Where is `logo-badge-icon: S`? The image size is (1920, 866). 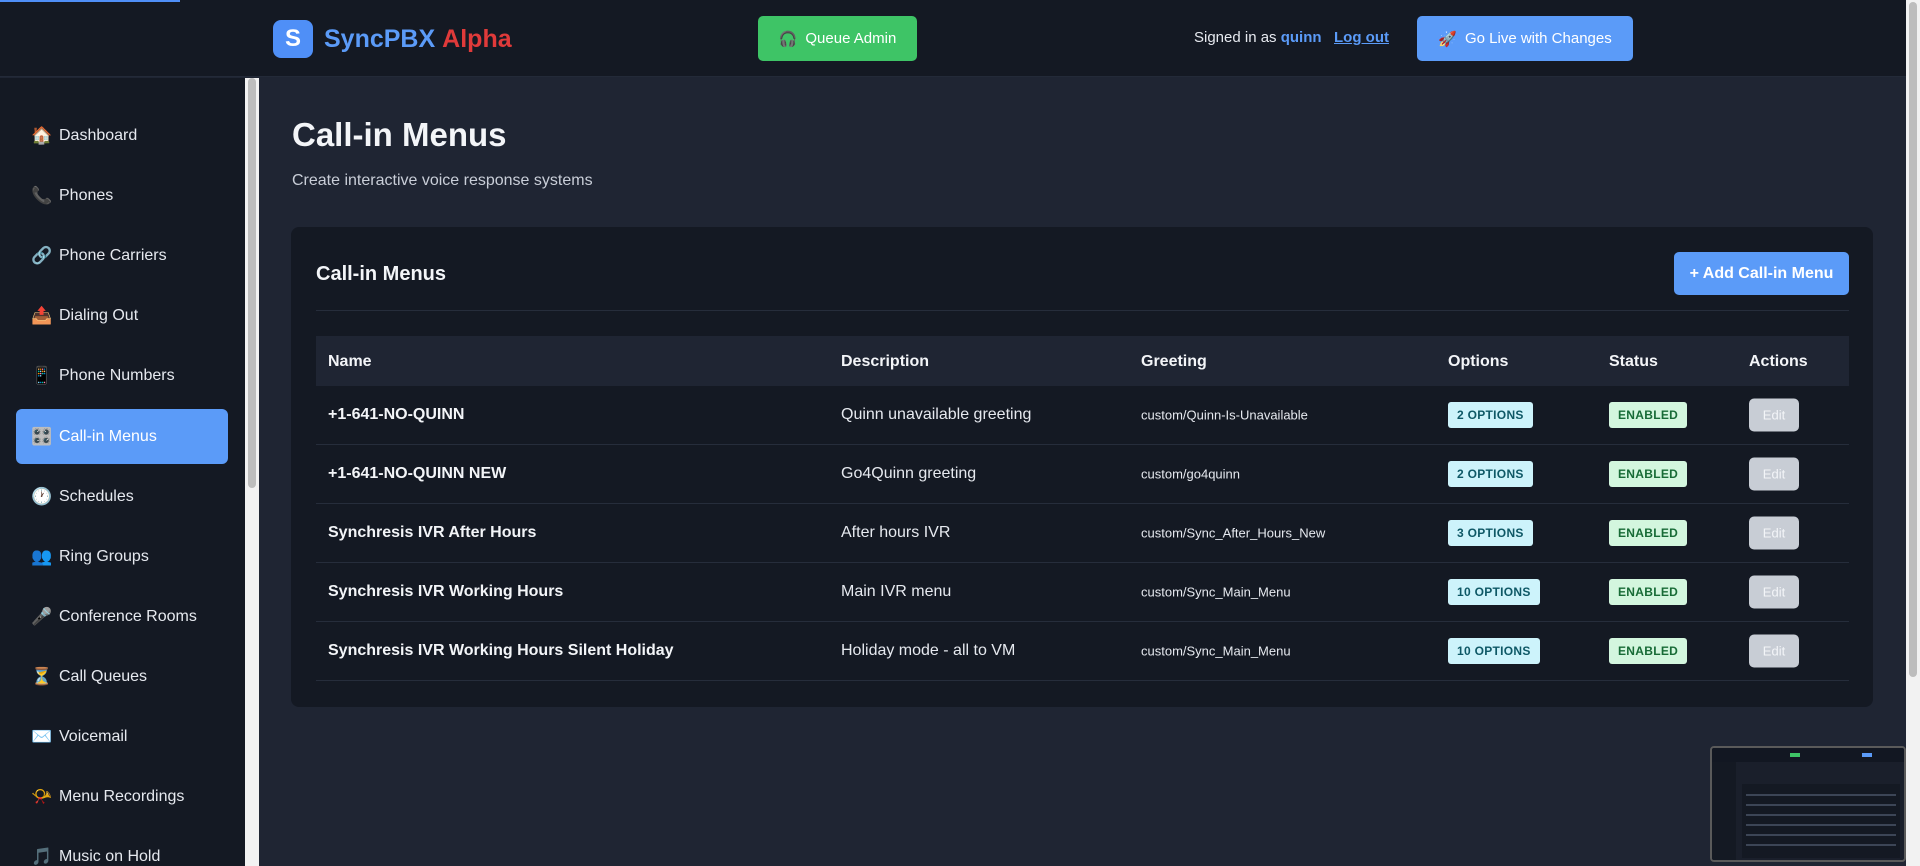
logo-badge-icon: S is located at coordinates (293, 39).